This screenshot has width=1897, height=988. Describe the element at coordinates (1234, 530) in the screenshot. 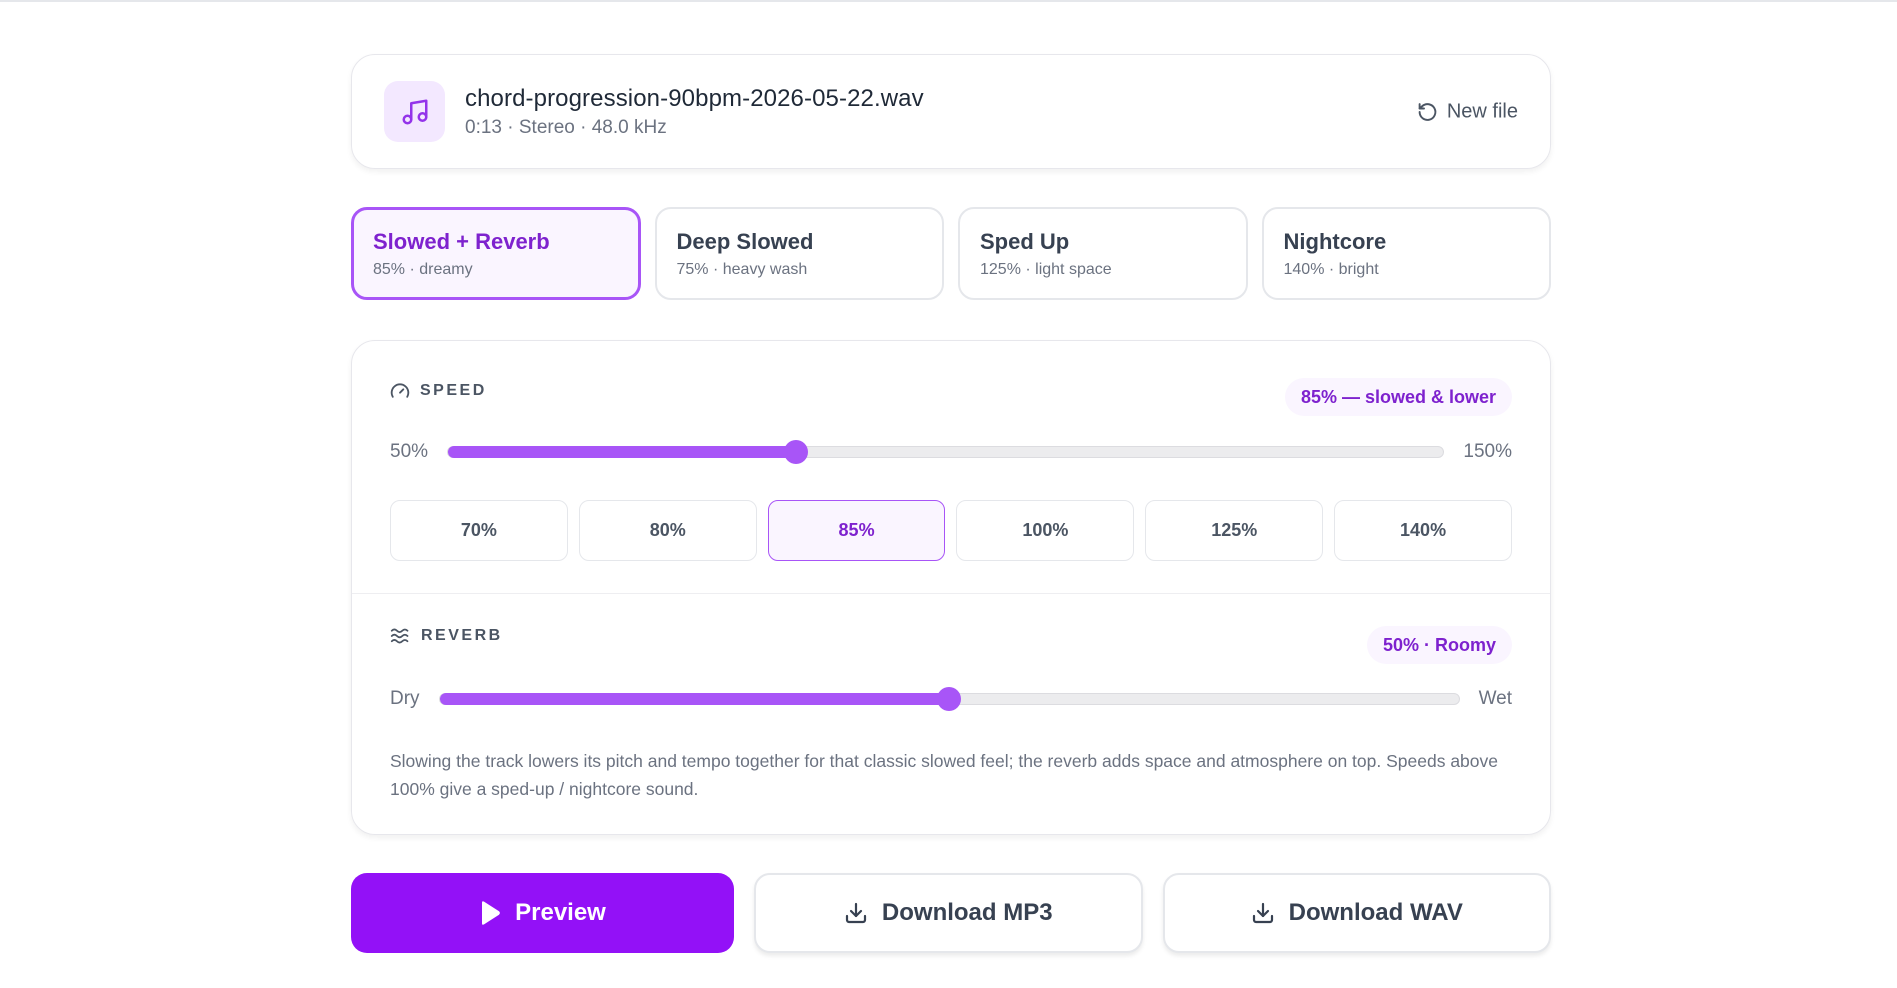

I see `speed-option-125: 125%` at that location.